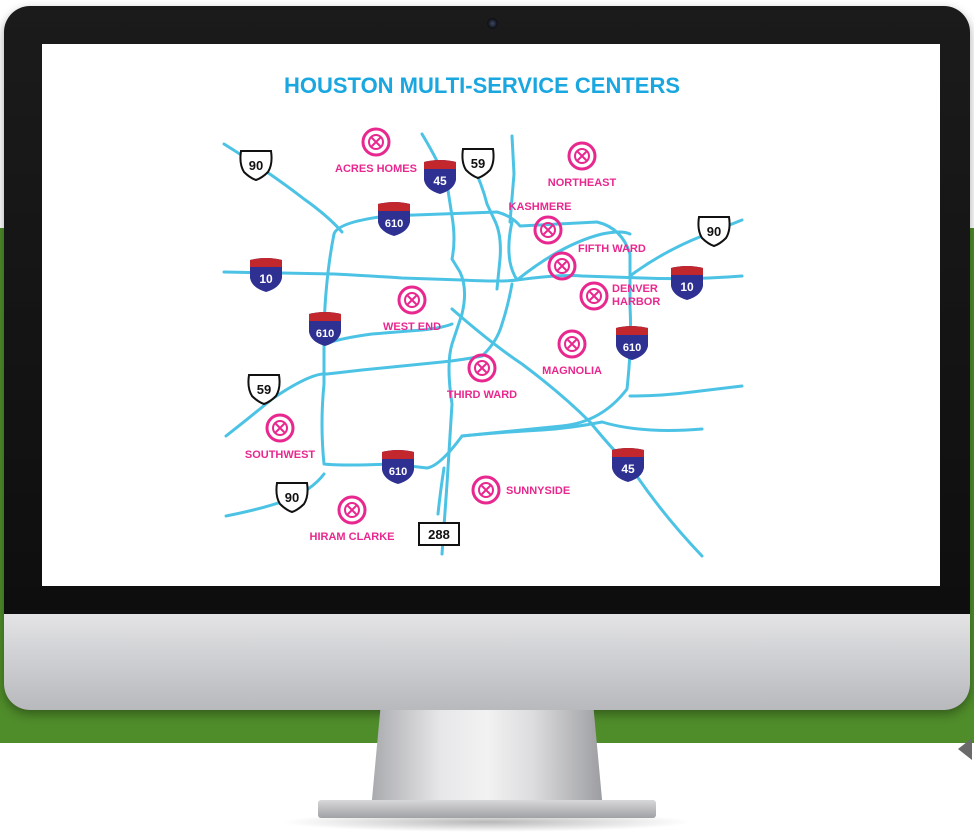  I want to click on center-label-line-2: HARBOR, so click(636, 302).